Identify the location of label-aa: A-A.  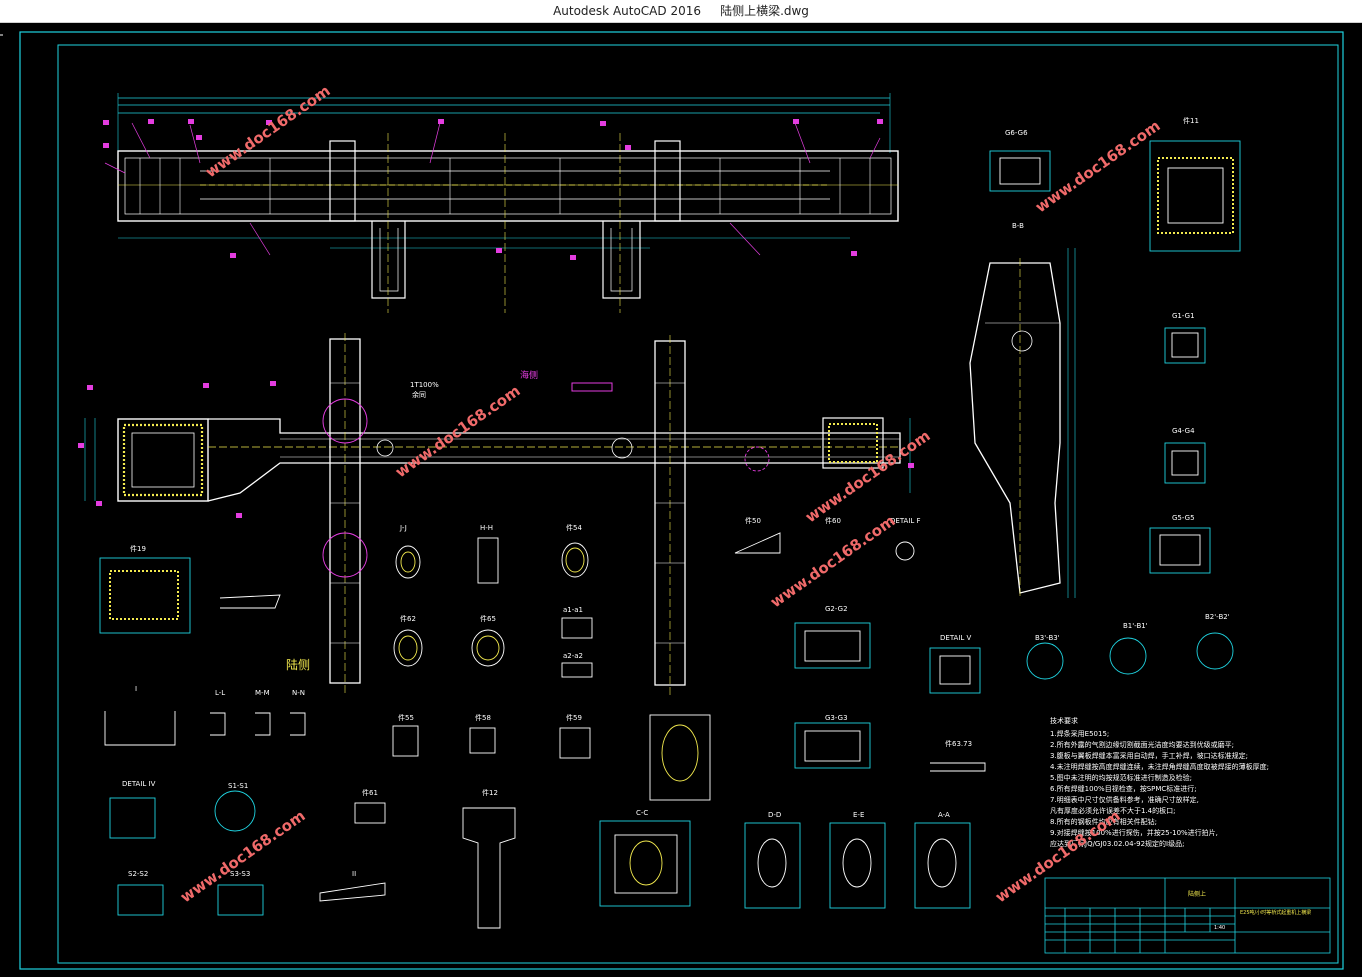
(944, 815).